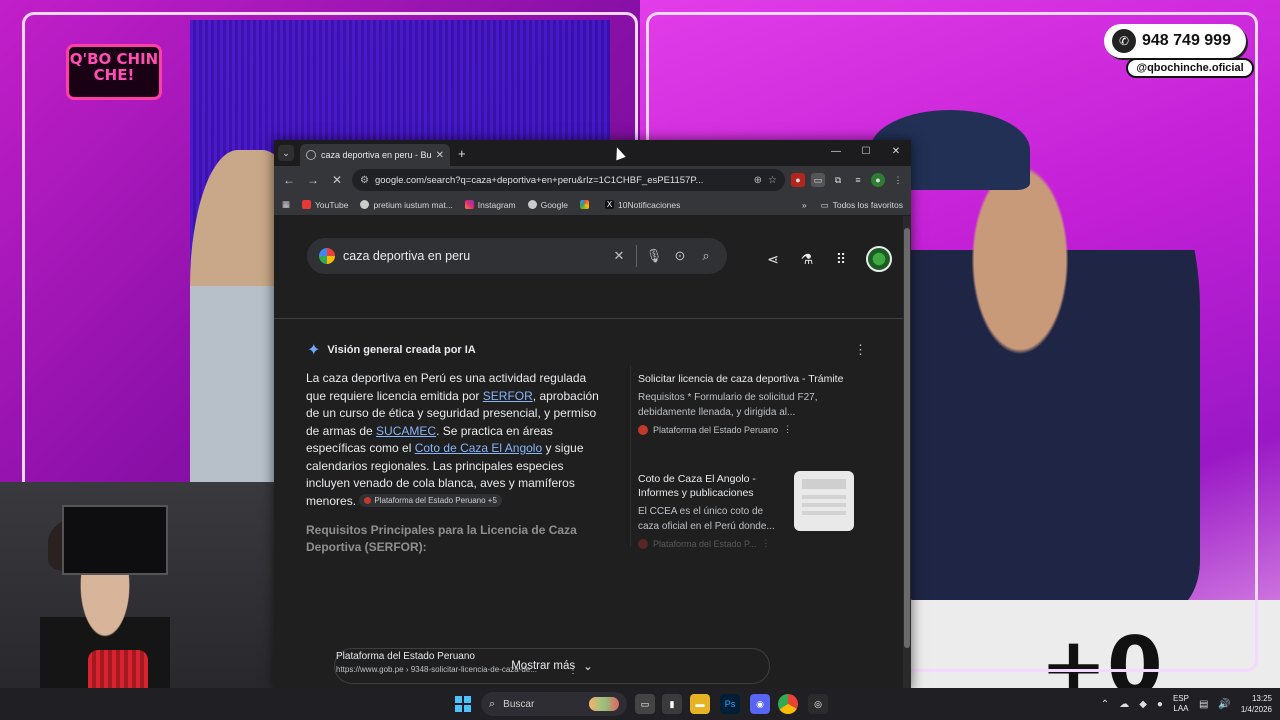 This screenshot has width=1280, height=720. What do you see at coordinates (867, 205) in the screenshot?
I see `all-favorites-label: Todos los favoritos` at bounding box center [867, 205].